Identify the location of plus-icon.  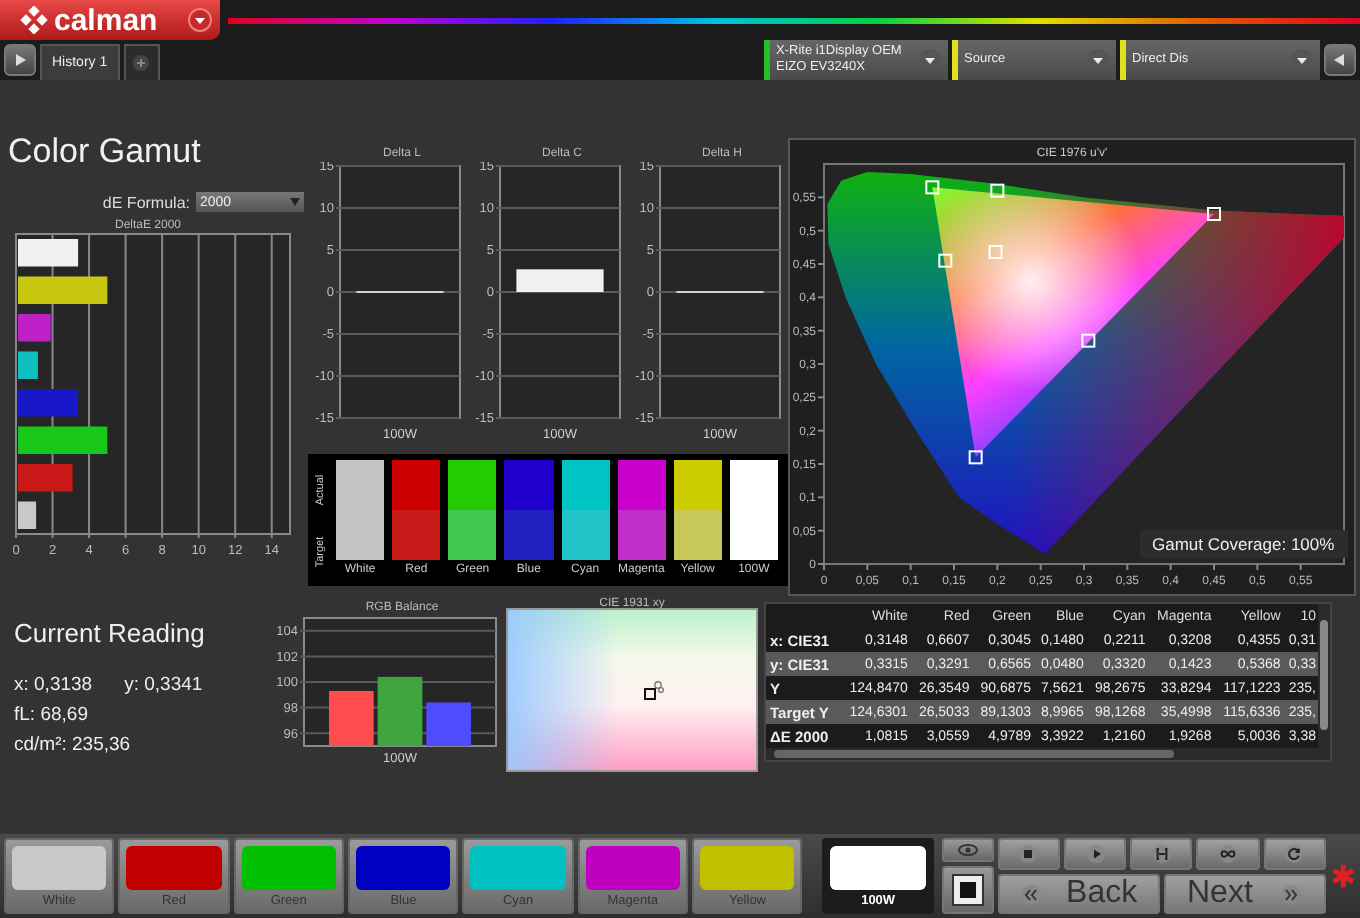
(141, 63).